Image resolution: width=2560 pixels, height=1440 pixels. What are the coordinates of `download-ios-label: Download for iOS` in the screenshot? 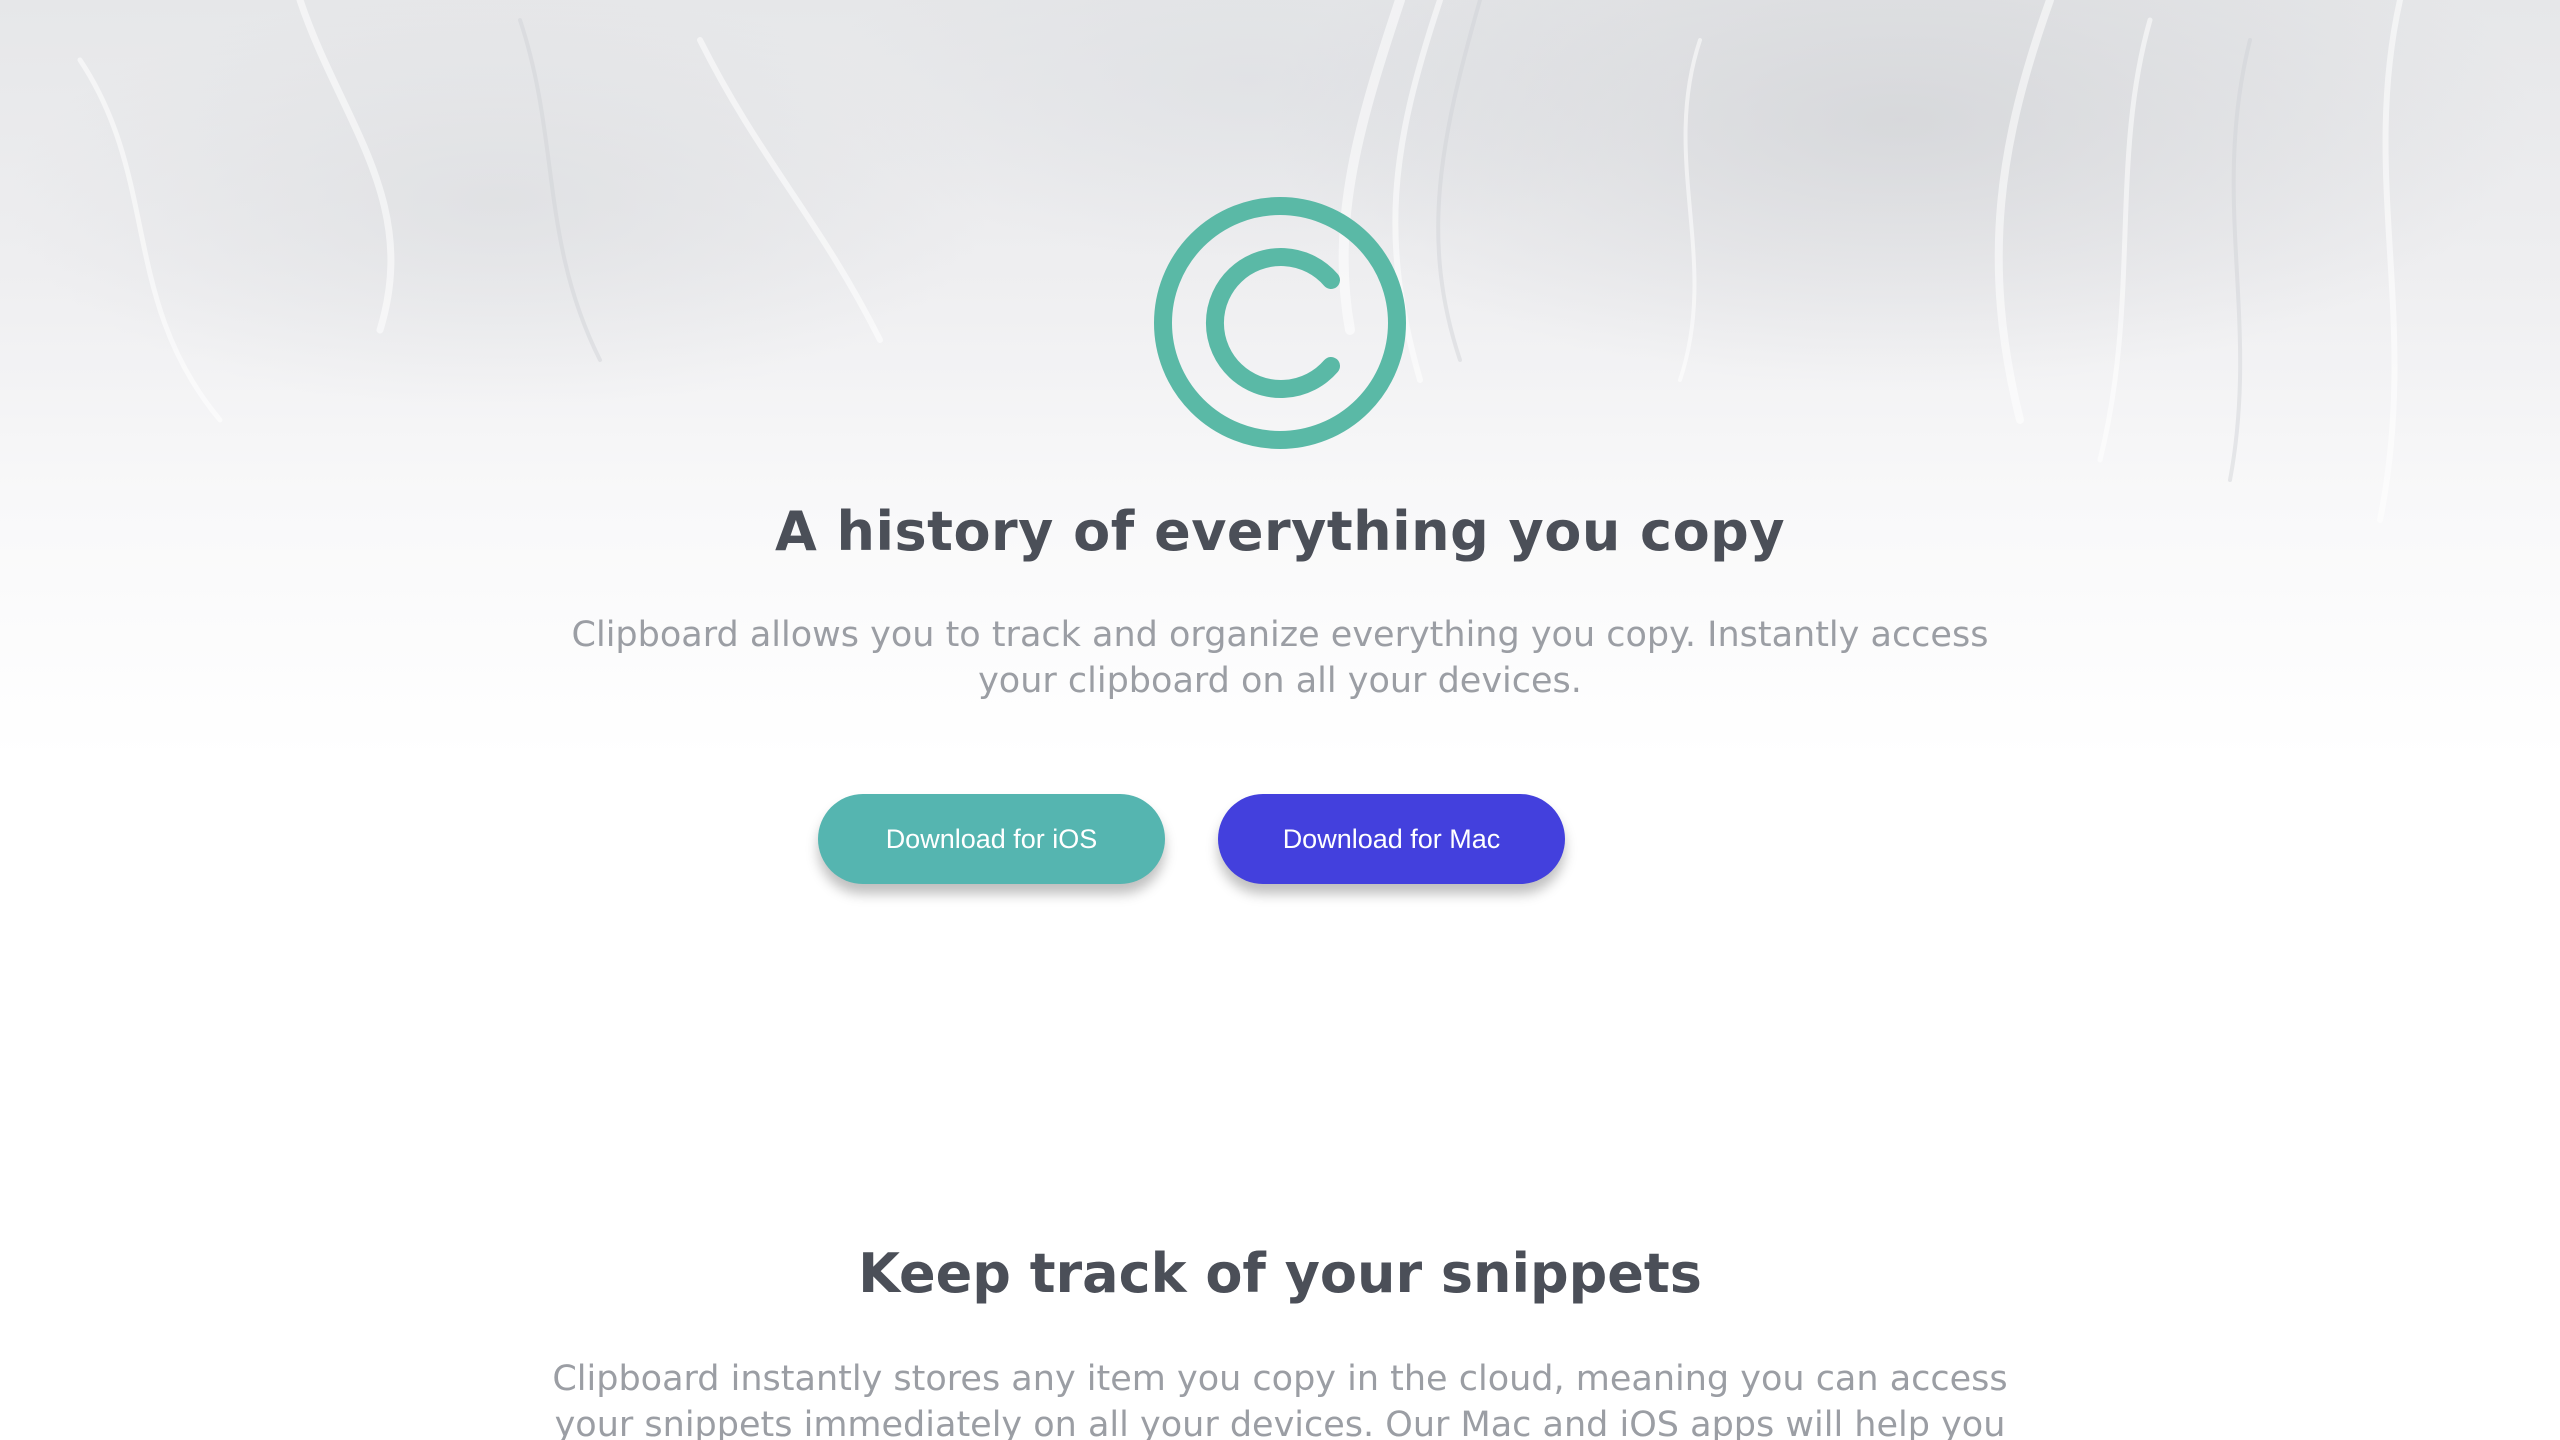 It's located at (991, 838).